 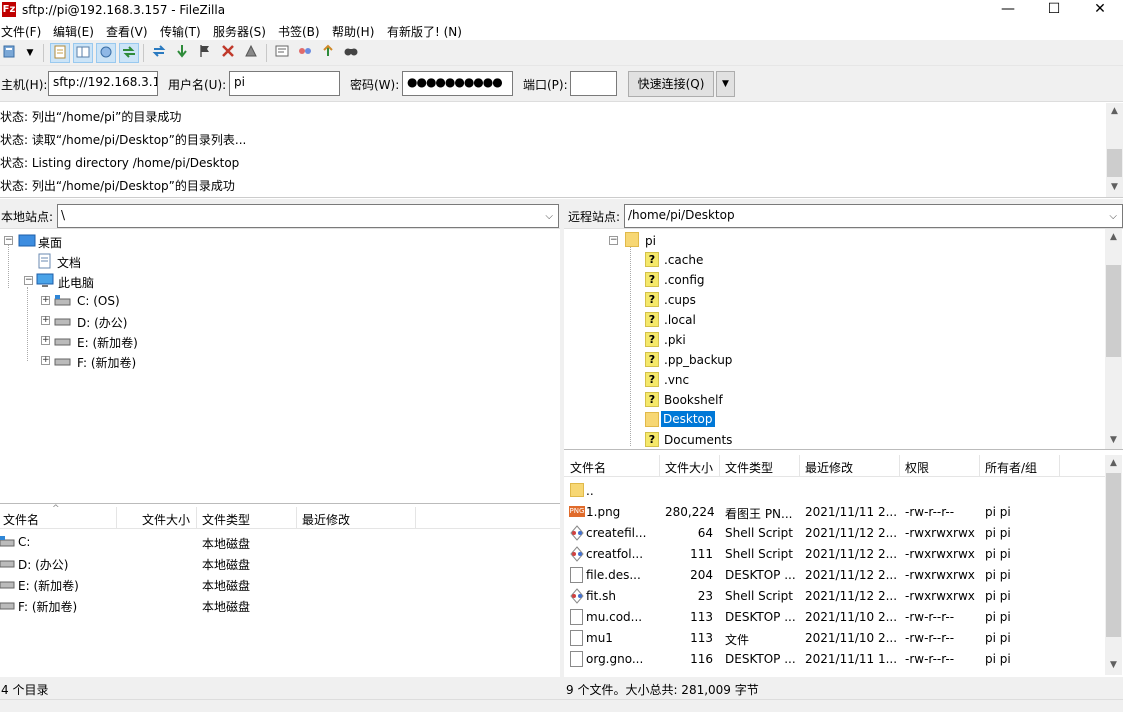 I want to click on tree-item: ? .pp_backup, so click(x=705, y=360).